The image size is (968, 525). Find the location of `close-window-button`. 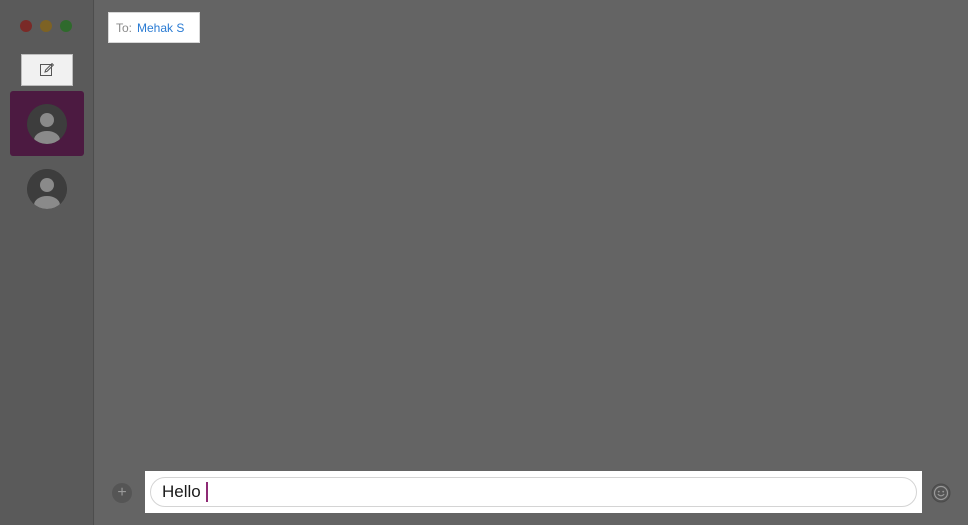

close-window-button is located at coordinates (26, 26).